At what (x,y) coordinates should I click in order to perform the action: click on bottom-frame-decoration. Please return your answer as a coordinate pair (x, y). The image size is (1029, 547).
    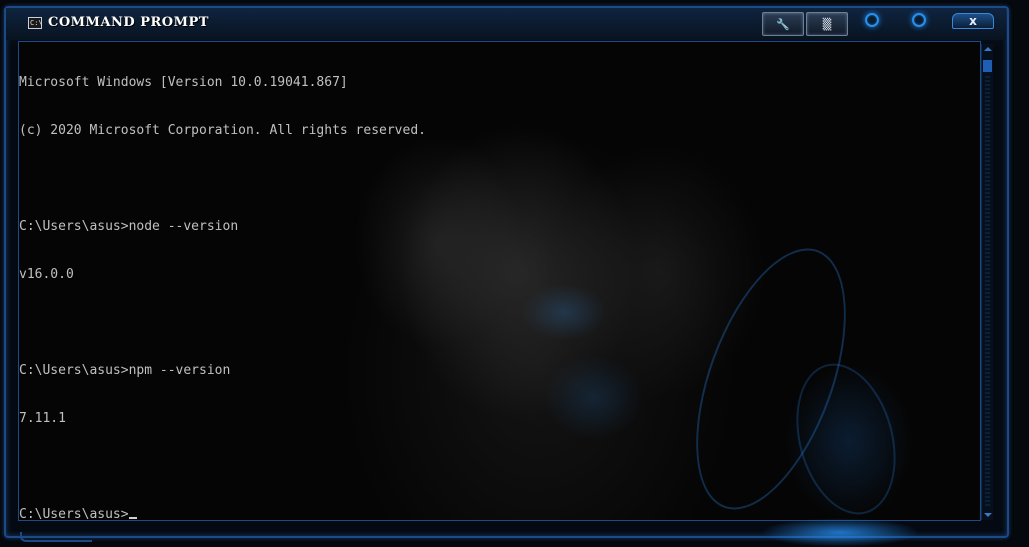
    Looking at the image, I should click on (56, 537).